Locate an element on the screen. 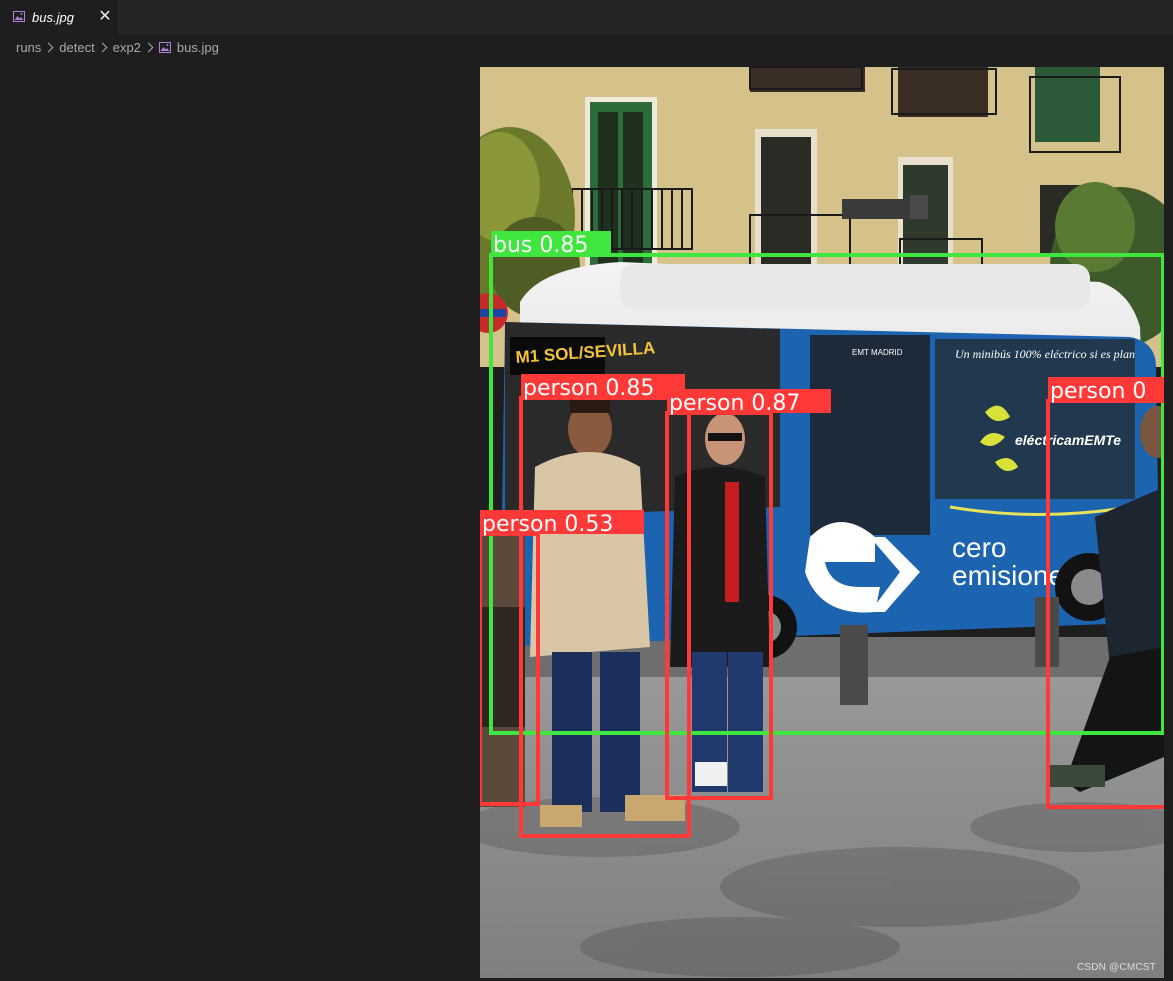  tab-bus-jpg: bus.jpg ✕ is located at coordinates (59, 17).